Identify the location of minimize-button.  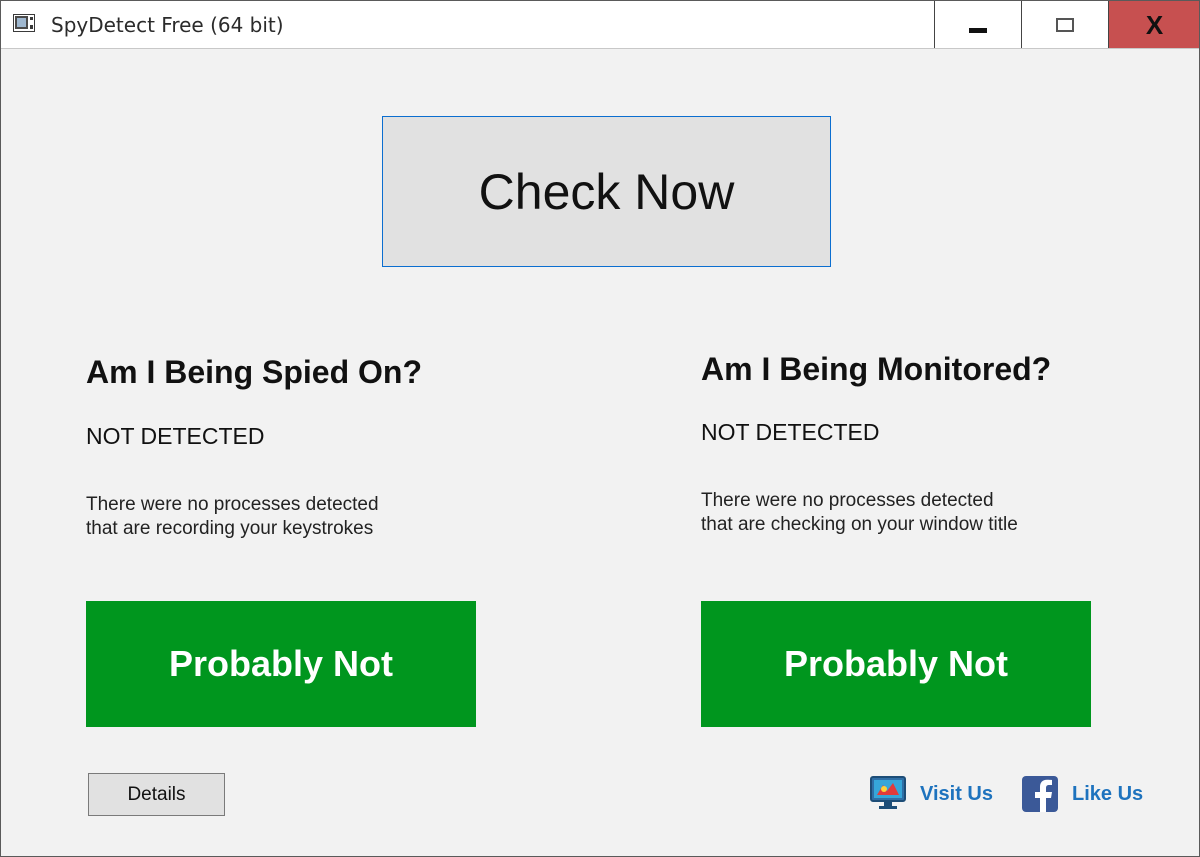
(977, 24).